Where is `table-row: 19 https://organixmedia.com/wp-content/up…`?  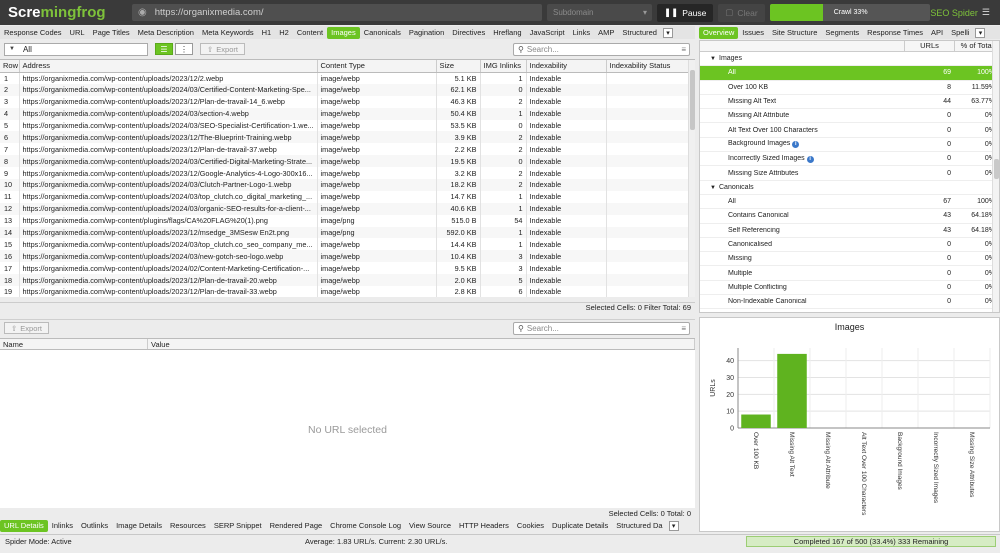
table-row: 19 https://organixmedia.com/wp-content/up… is located at coordinates (344, 291).